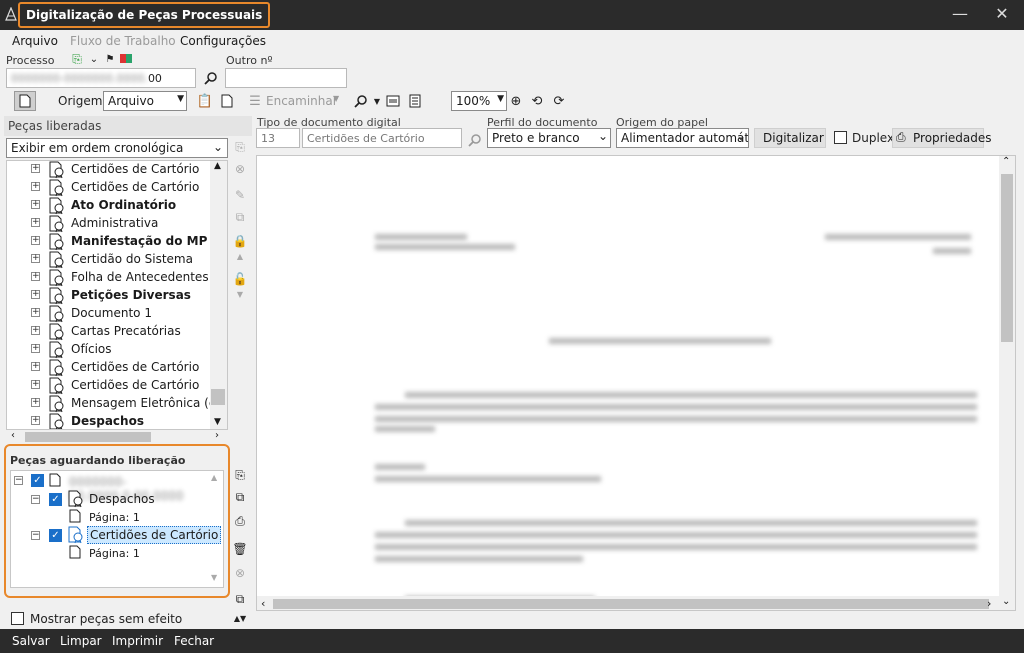 The height and width of the screenshot is (653, 1024). Describe the element at coordinates (840, 137) in the screenshot. I see `duplex-checkbox` at that location.